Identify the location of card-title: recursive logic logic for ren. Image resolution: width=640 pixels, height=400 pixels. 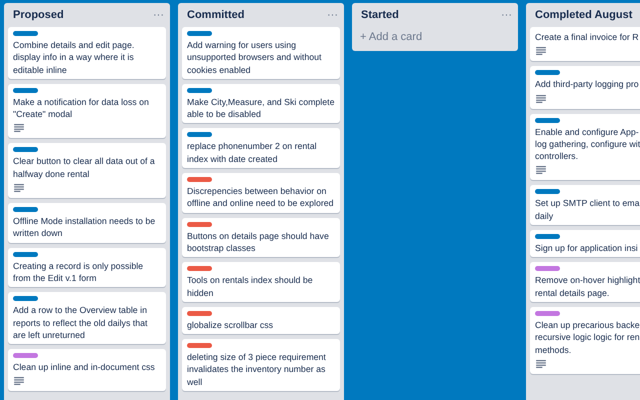
(587, 337).